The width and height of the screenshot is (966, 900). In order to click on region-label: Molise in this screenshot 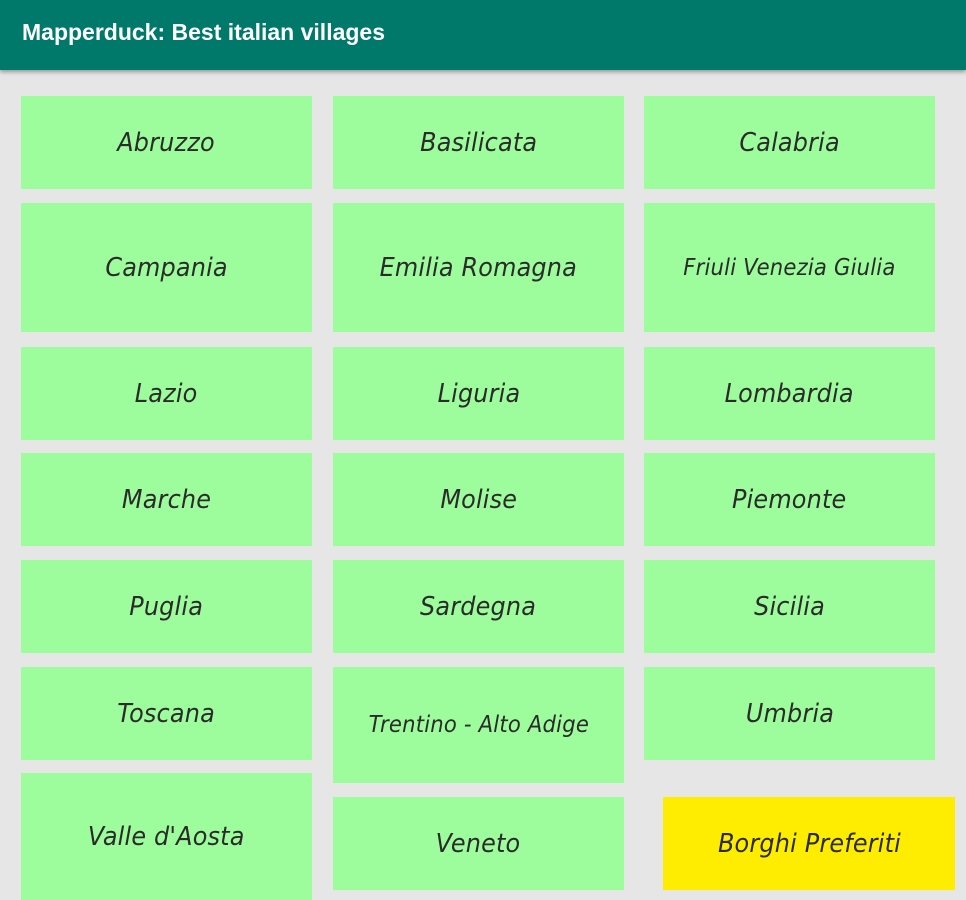, I will do `click(478, 499)`.